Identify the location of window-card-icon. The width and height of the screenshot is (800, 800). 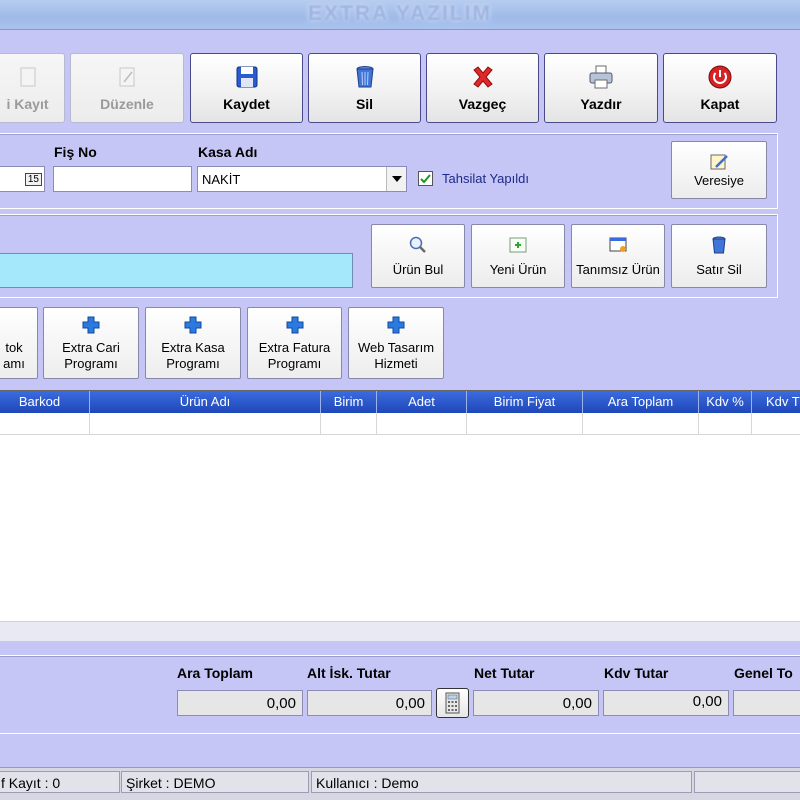
(618, 244).